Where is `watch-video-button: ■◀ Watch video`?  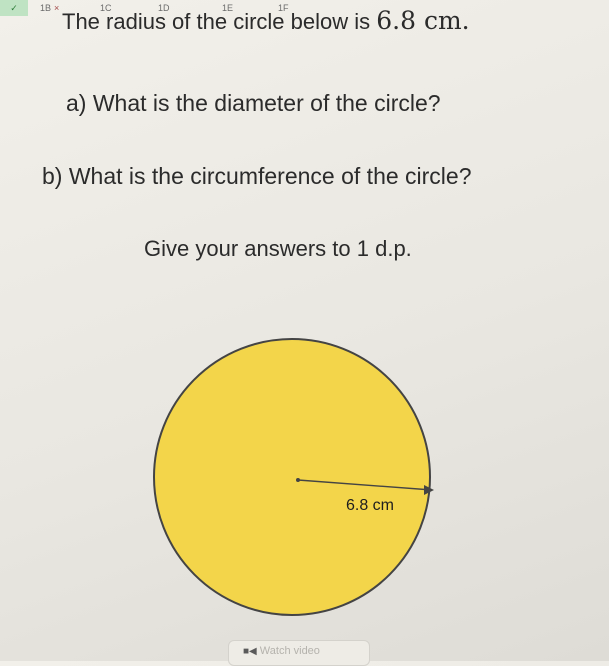 watch-video-button: ■◀ Watch video is located at coordinates (299, 653).